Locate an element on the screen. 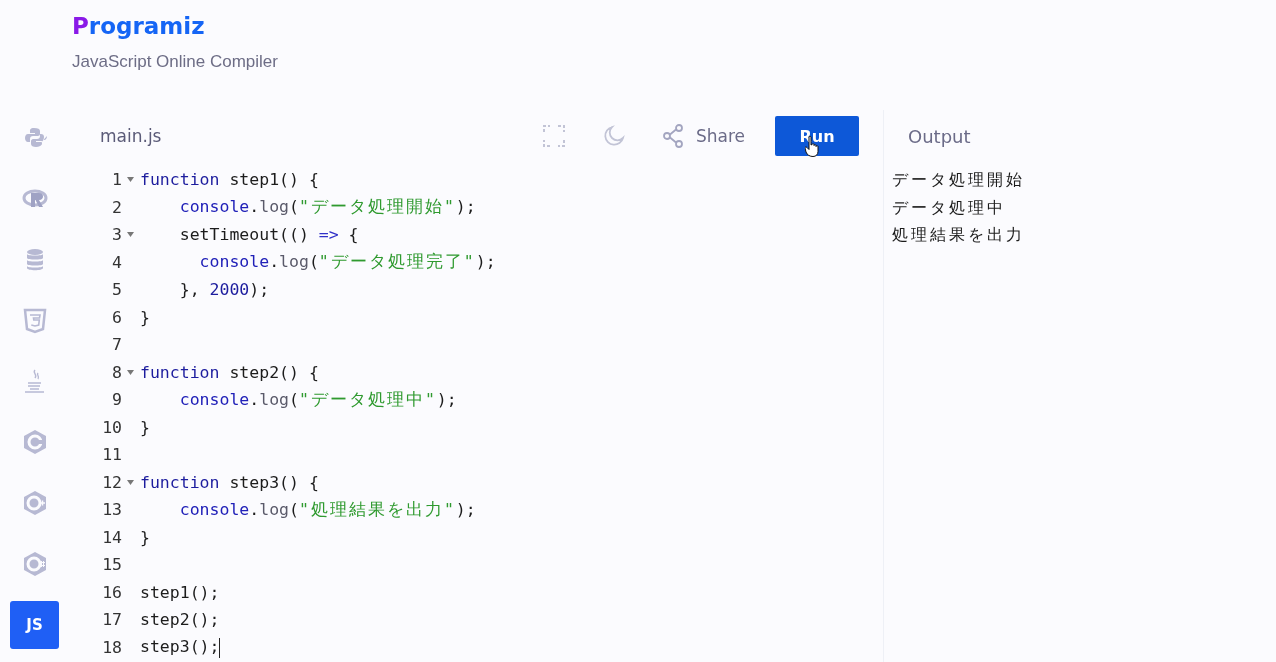 Image resolution: width=1276 pixels, height=662 pixels. line-number: 18 is located at coordinates (112, 647).